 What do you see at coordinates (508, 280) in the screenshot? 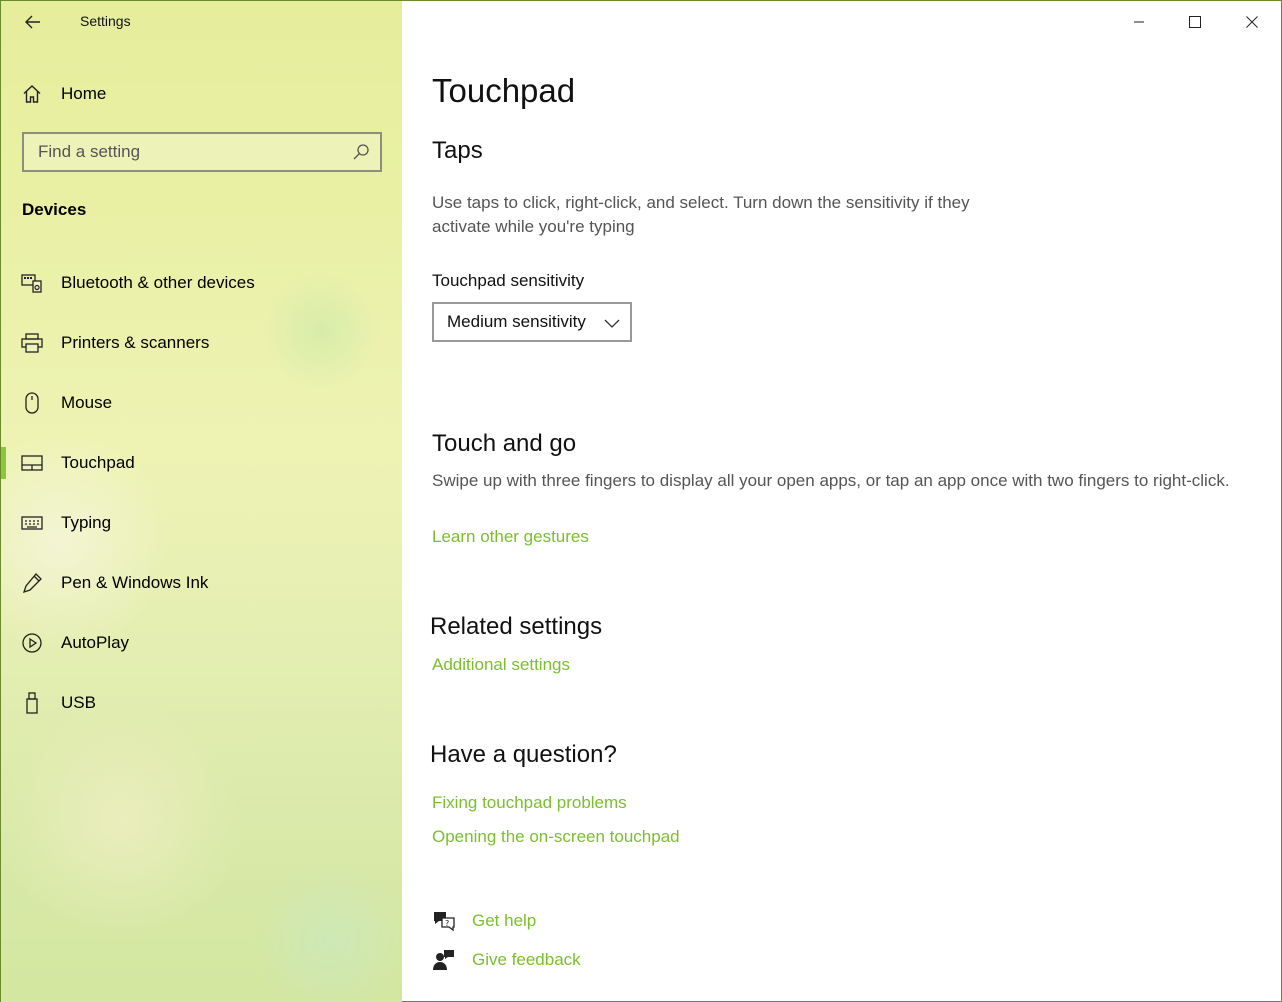
I see `touchpad-sensitivity-label: Touchpad sensitivity` at bounding box center [508, 280].